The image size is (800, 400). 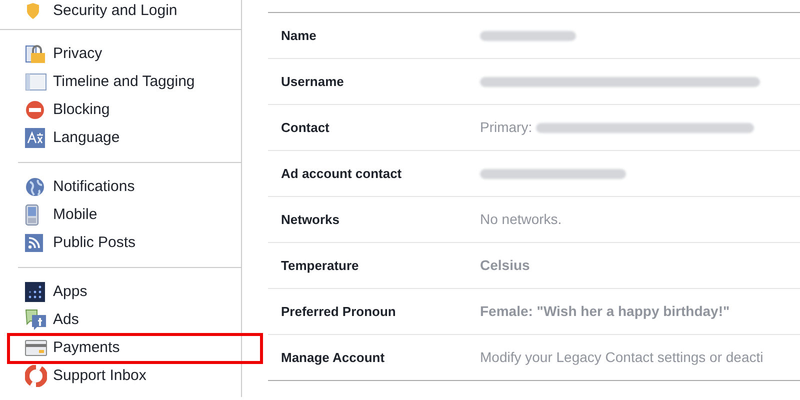 What do you see at coordinates (129, 54) in the screenshot?
I see `sidebar-item: Privacy` at bounding box center [129, 54].